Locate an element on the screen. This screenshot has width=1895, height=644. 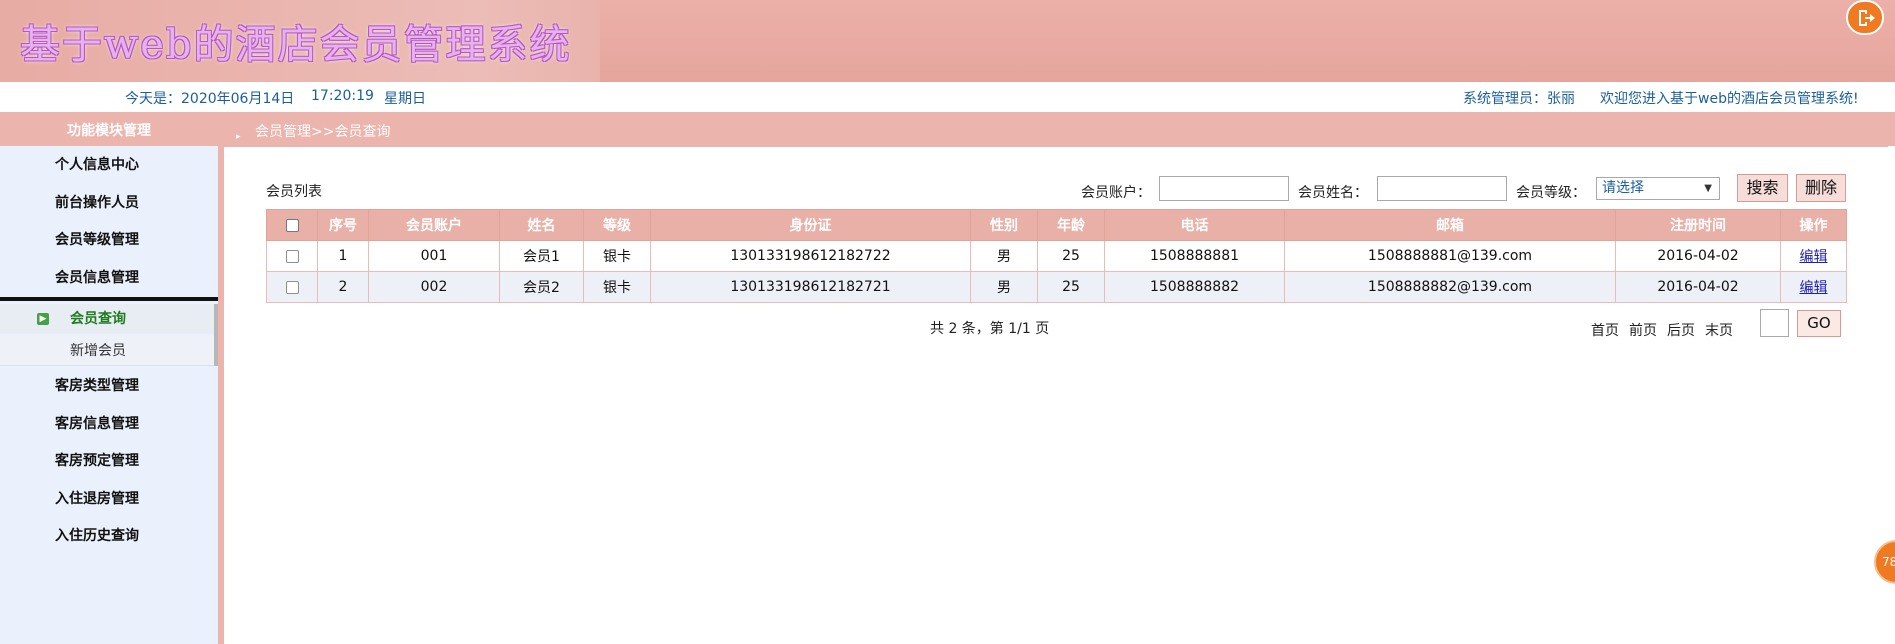
sidebar-item-personal-info: 个人信息中心 is located at coordinates (109, 165).